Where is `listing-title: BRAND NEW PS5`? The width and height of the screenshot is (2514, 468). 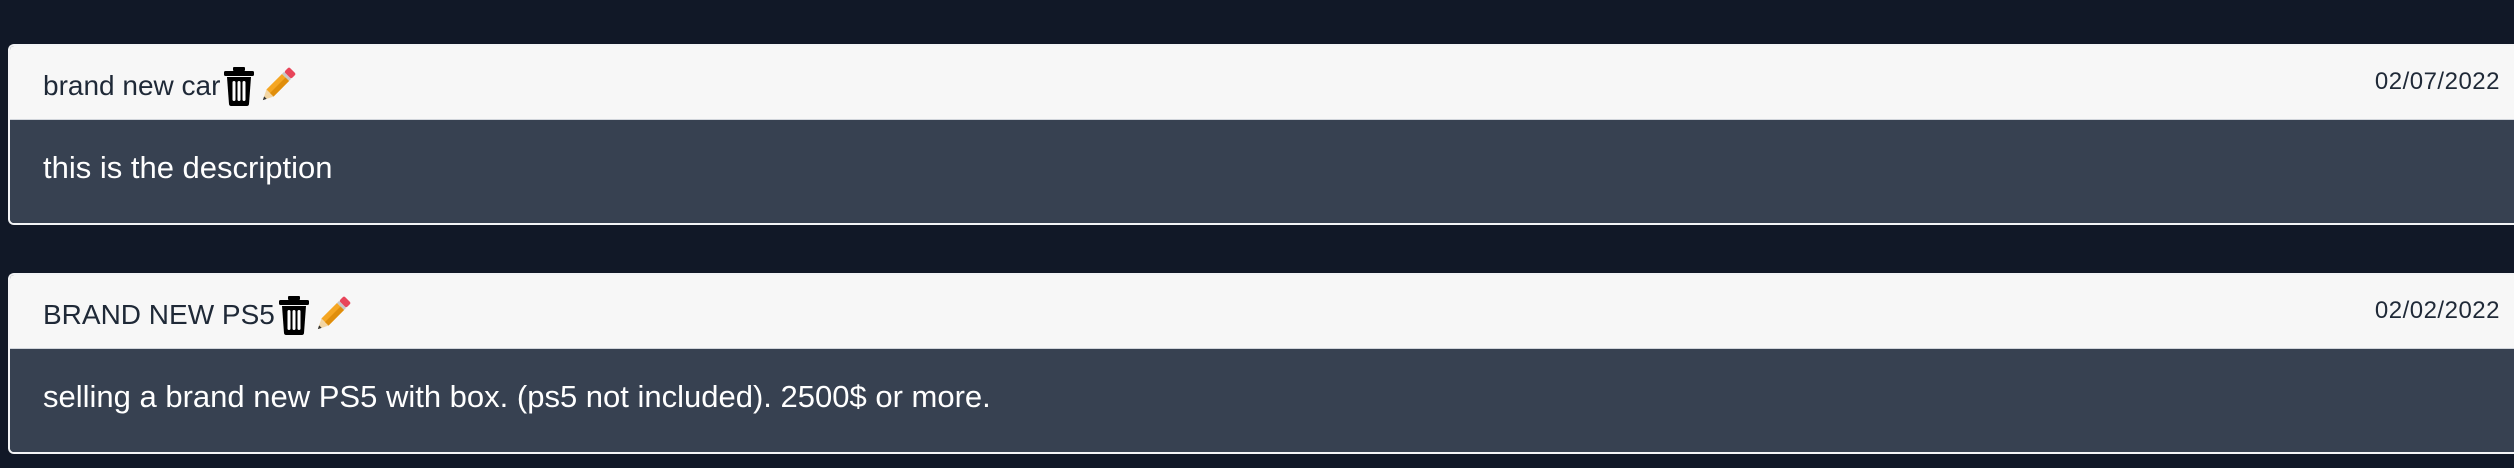
listing-title: BRAND NEW PS5 is located at coordinates (159, 314).